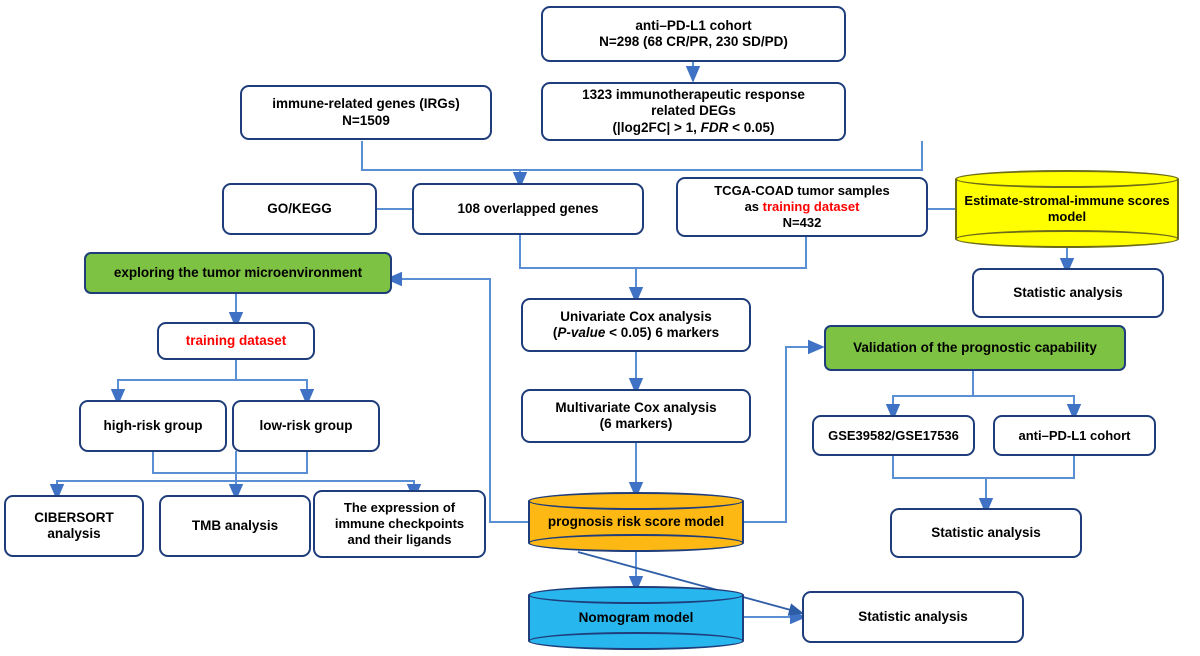 The width and height of the screenshot is (1200, 656). Describe the element at coordinates (693, 41) in the screenshot. I see `node-anti-pdl1-cohort-line2: N=298 (68 CR/PR, 230 SD/PD)` at that location.